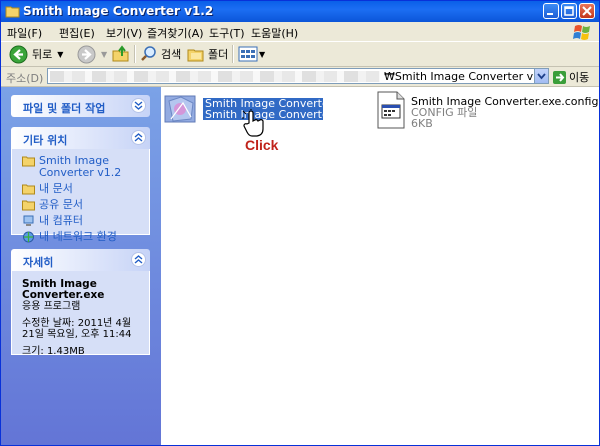 This screenshot has height=446, width=600. Describe the element at coordinates (63, 289) in the screenshot. I see `details-file-name: Smith Image Converter.exe` at that location.